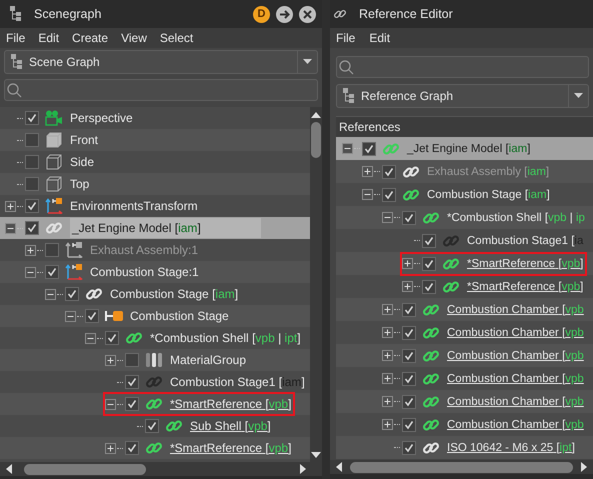 The height and width of the screenshot is (479, 593). Describe the element at coordinates (464, 126) in the screenshot. I see `column-header: References` at that location.